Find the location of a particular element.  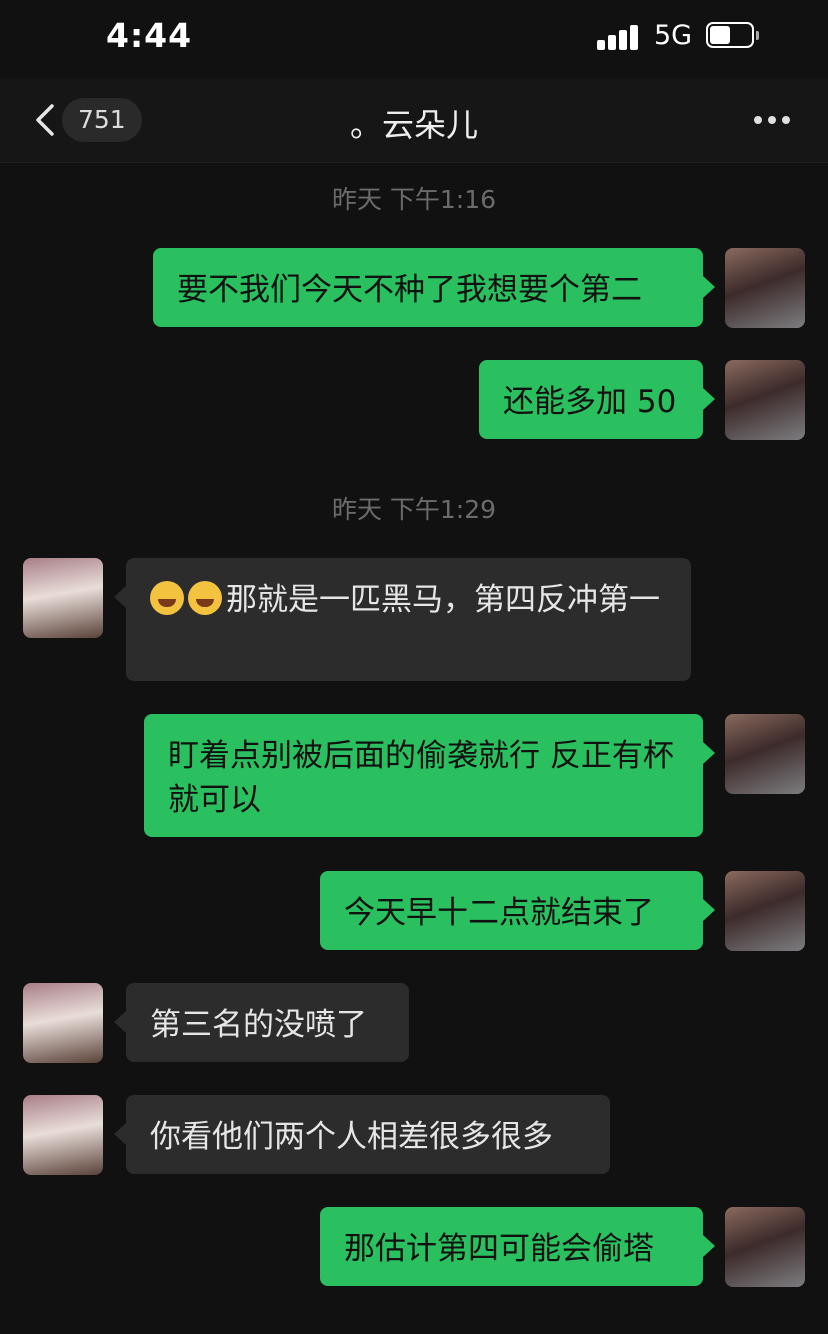

message-bubble-outgoing: 那估计第四可能会偷塔 is located at coordinates (517, 1246).